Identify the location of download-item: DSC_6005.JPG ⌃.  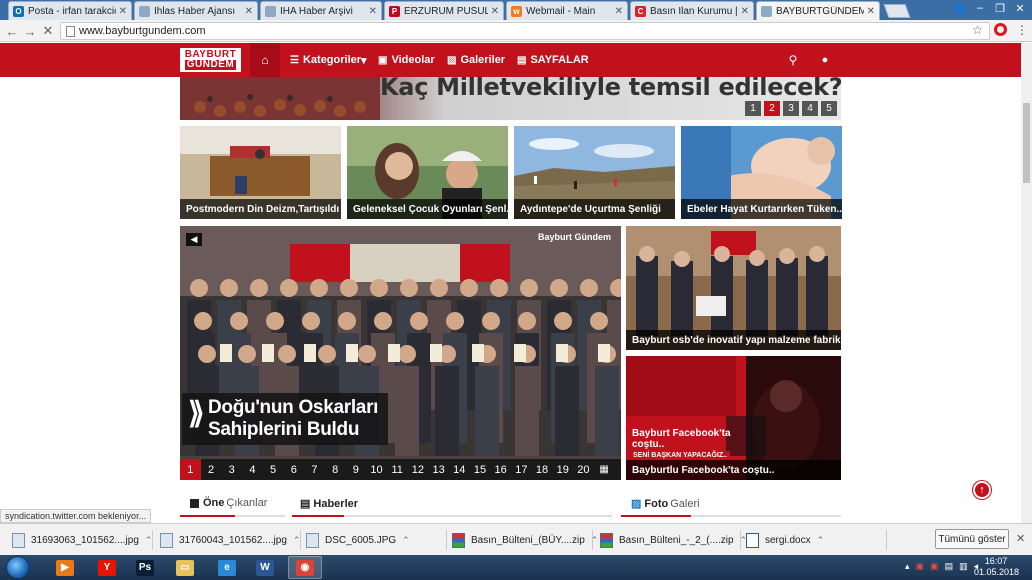
(358, 540).